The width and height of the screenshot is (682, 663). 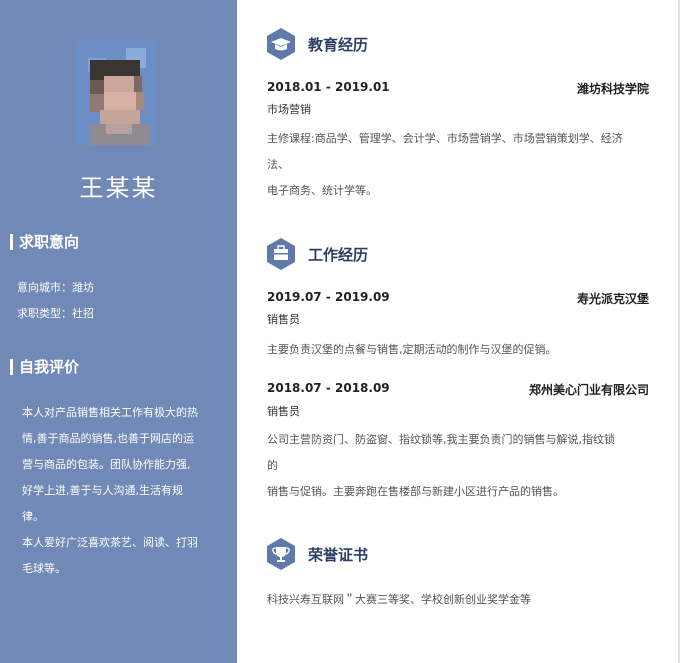 I want to click on honors-heading: 荣誉证书, so click(x=317, y=554).